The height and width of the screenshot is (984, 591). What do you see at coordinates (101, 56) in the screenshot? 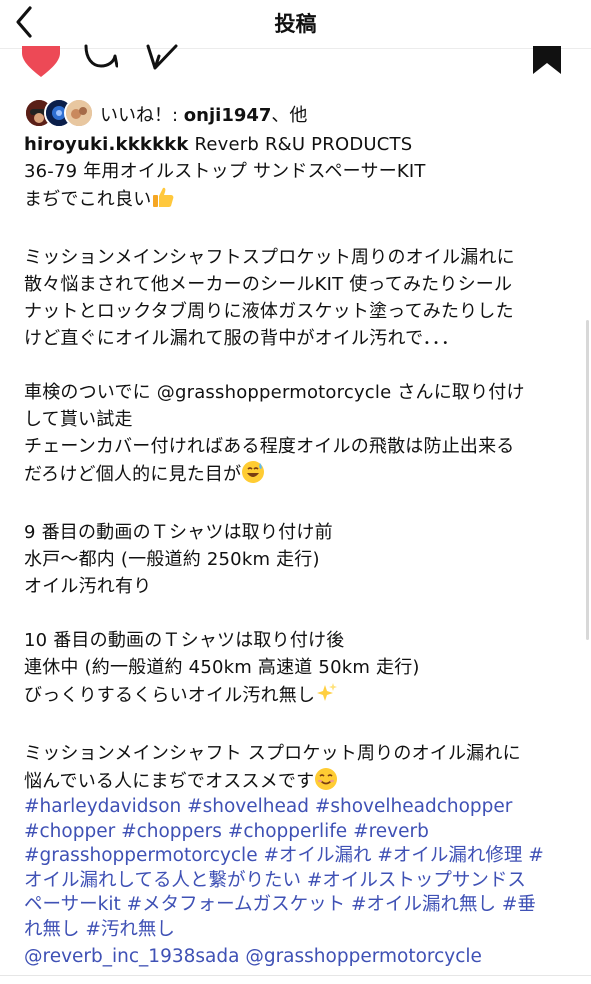
I see `comment-bubble-icon` at bounding box center [101, 56].